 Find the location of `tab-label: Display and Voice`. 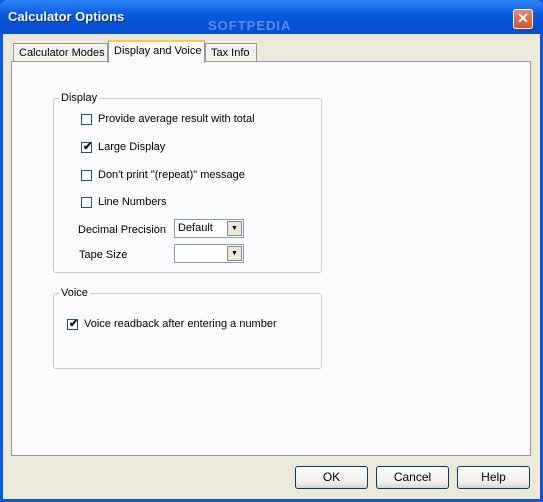

tab-label: Display and Voice is located at coordinates (158, 51).